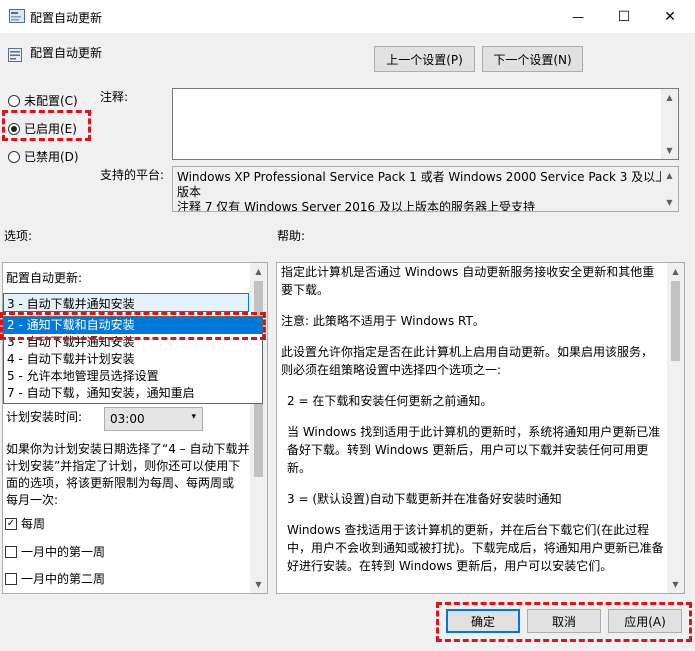 The height and width of the screenshot is (651, 695). I want to click on previous-setting-label: 上一个设置(P), so click(424, 59).